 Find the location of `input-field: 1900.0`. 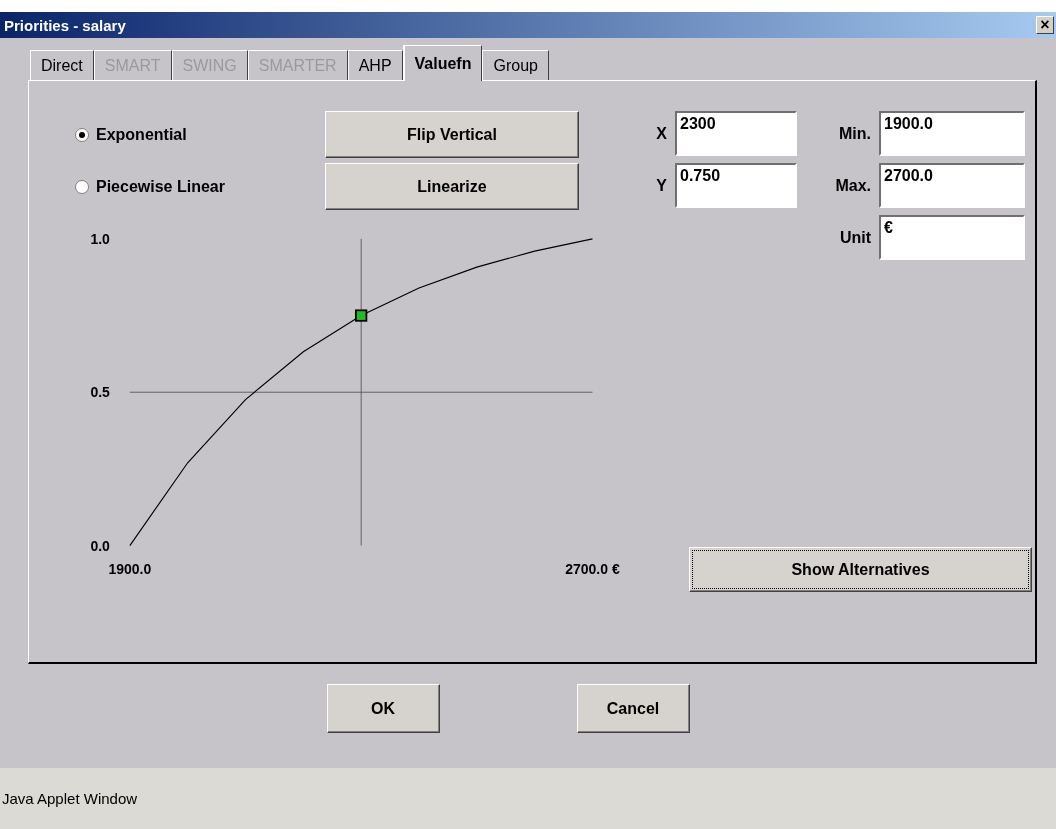

input-field: 1900.0 is located at coordinates (952, 133).